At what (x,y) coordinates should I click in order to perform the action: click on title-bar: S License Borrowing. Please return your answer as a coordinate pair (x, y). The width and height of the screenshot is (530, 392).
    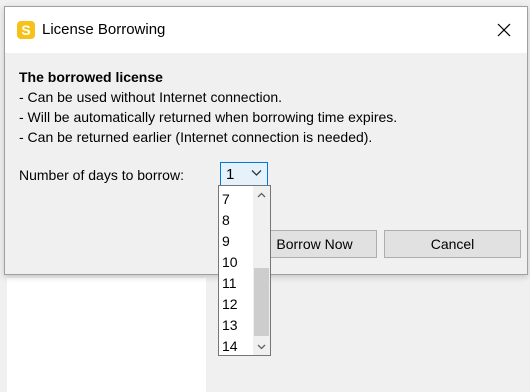
    Looking at the image, I should click on (266, 30).